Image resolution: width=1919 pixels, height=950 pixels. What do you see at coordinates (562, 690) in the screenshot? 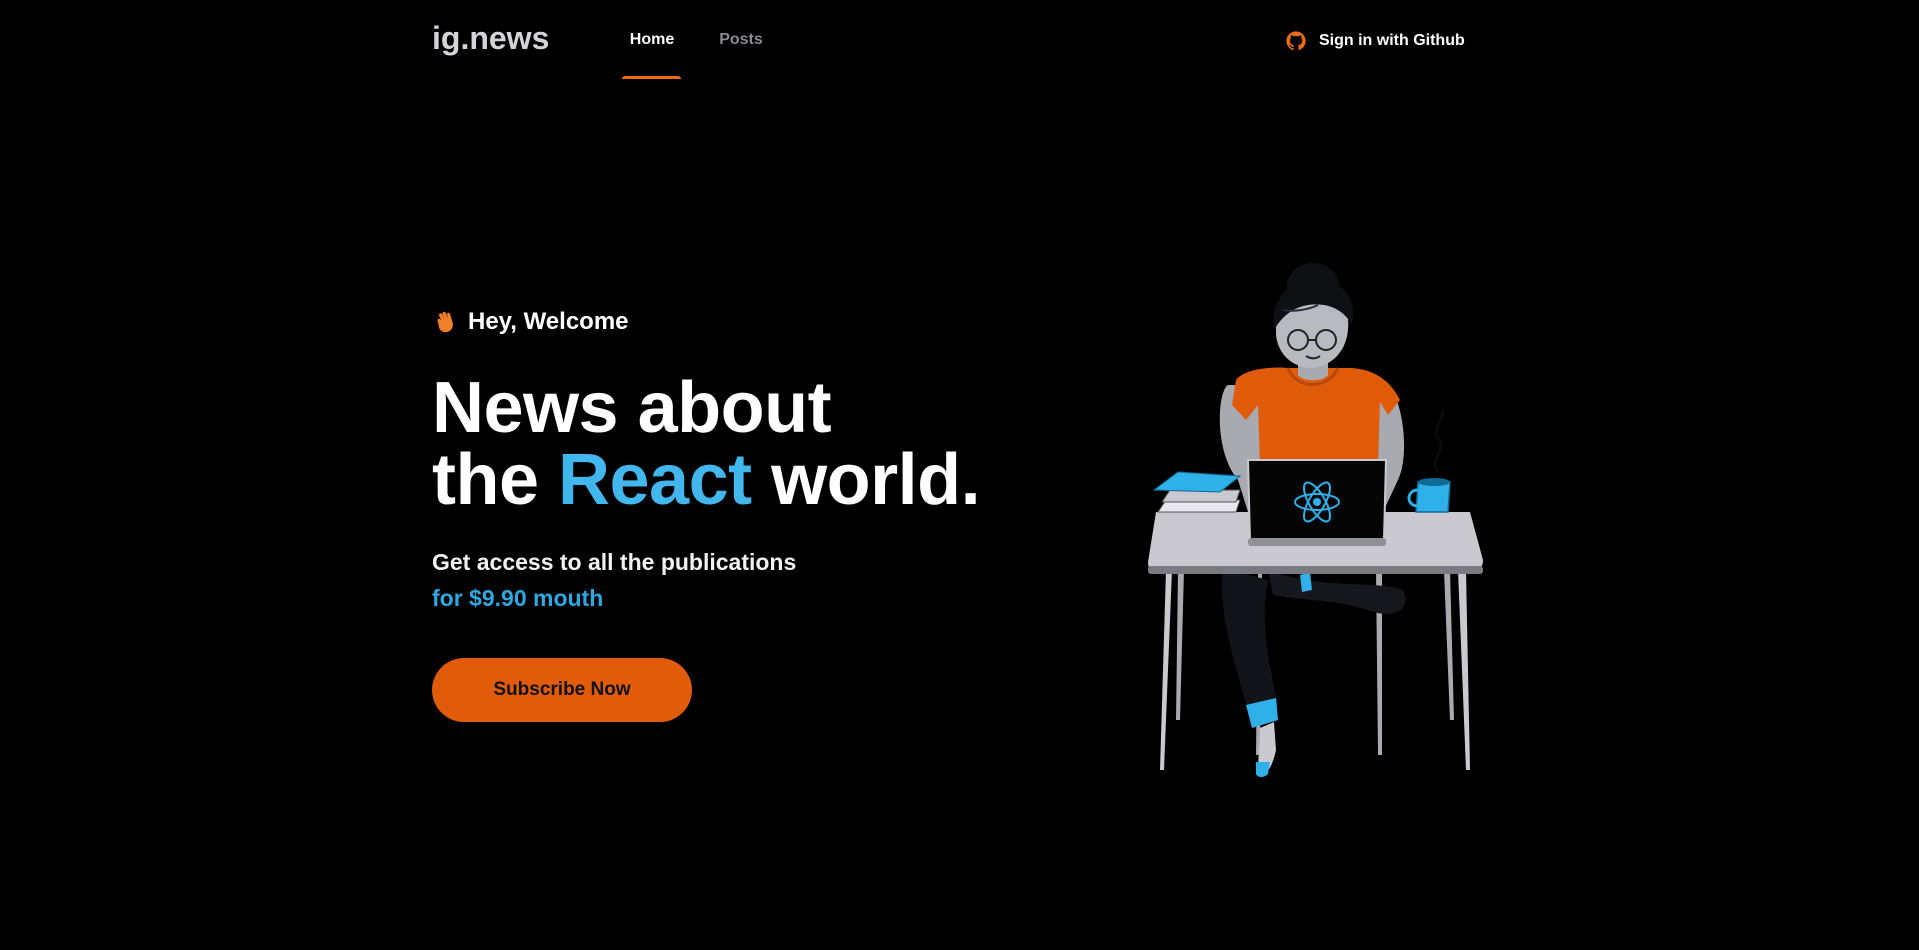
I see `subscribe-button: Subscribe Now` at bounding box center [562, 690].